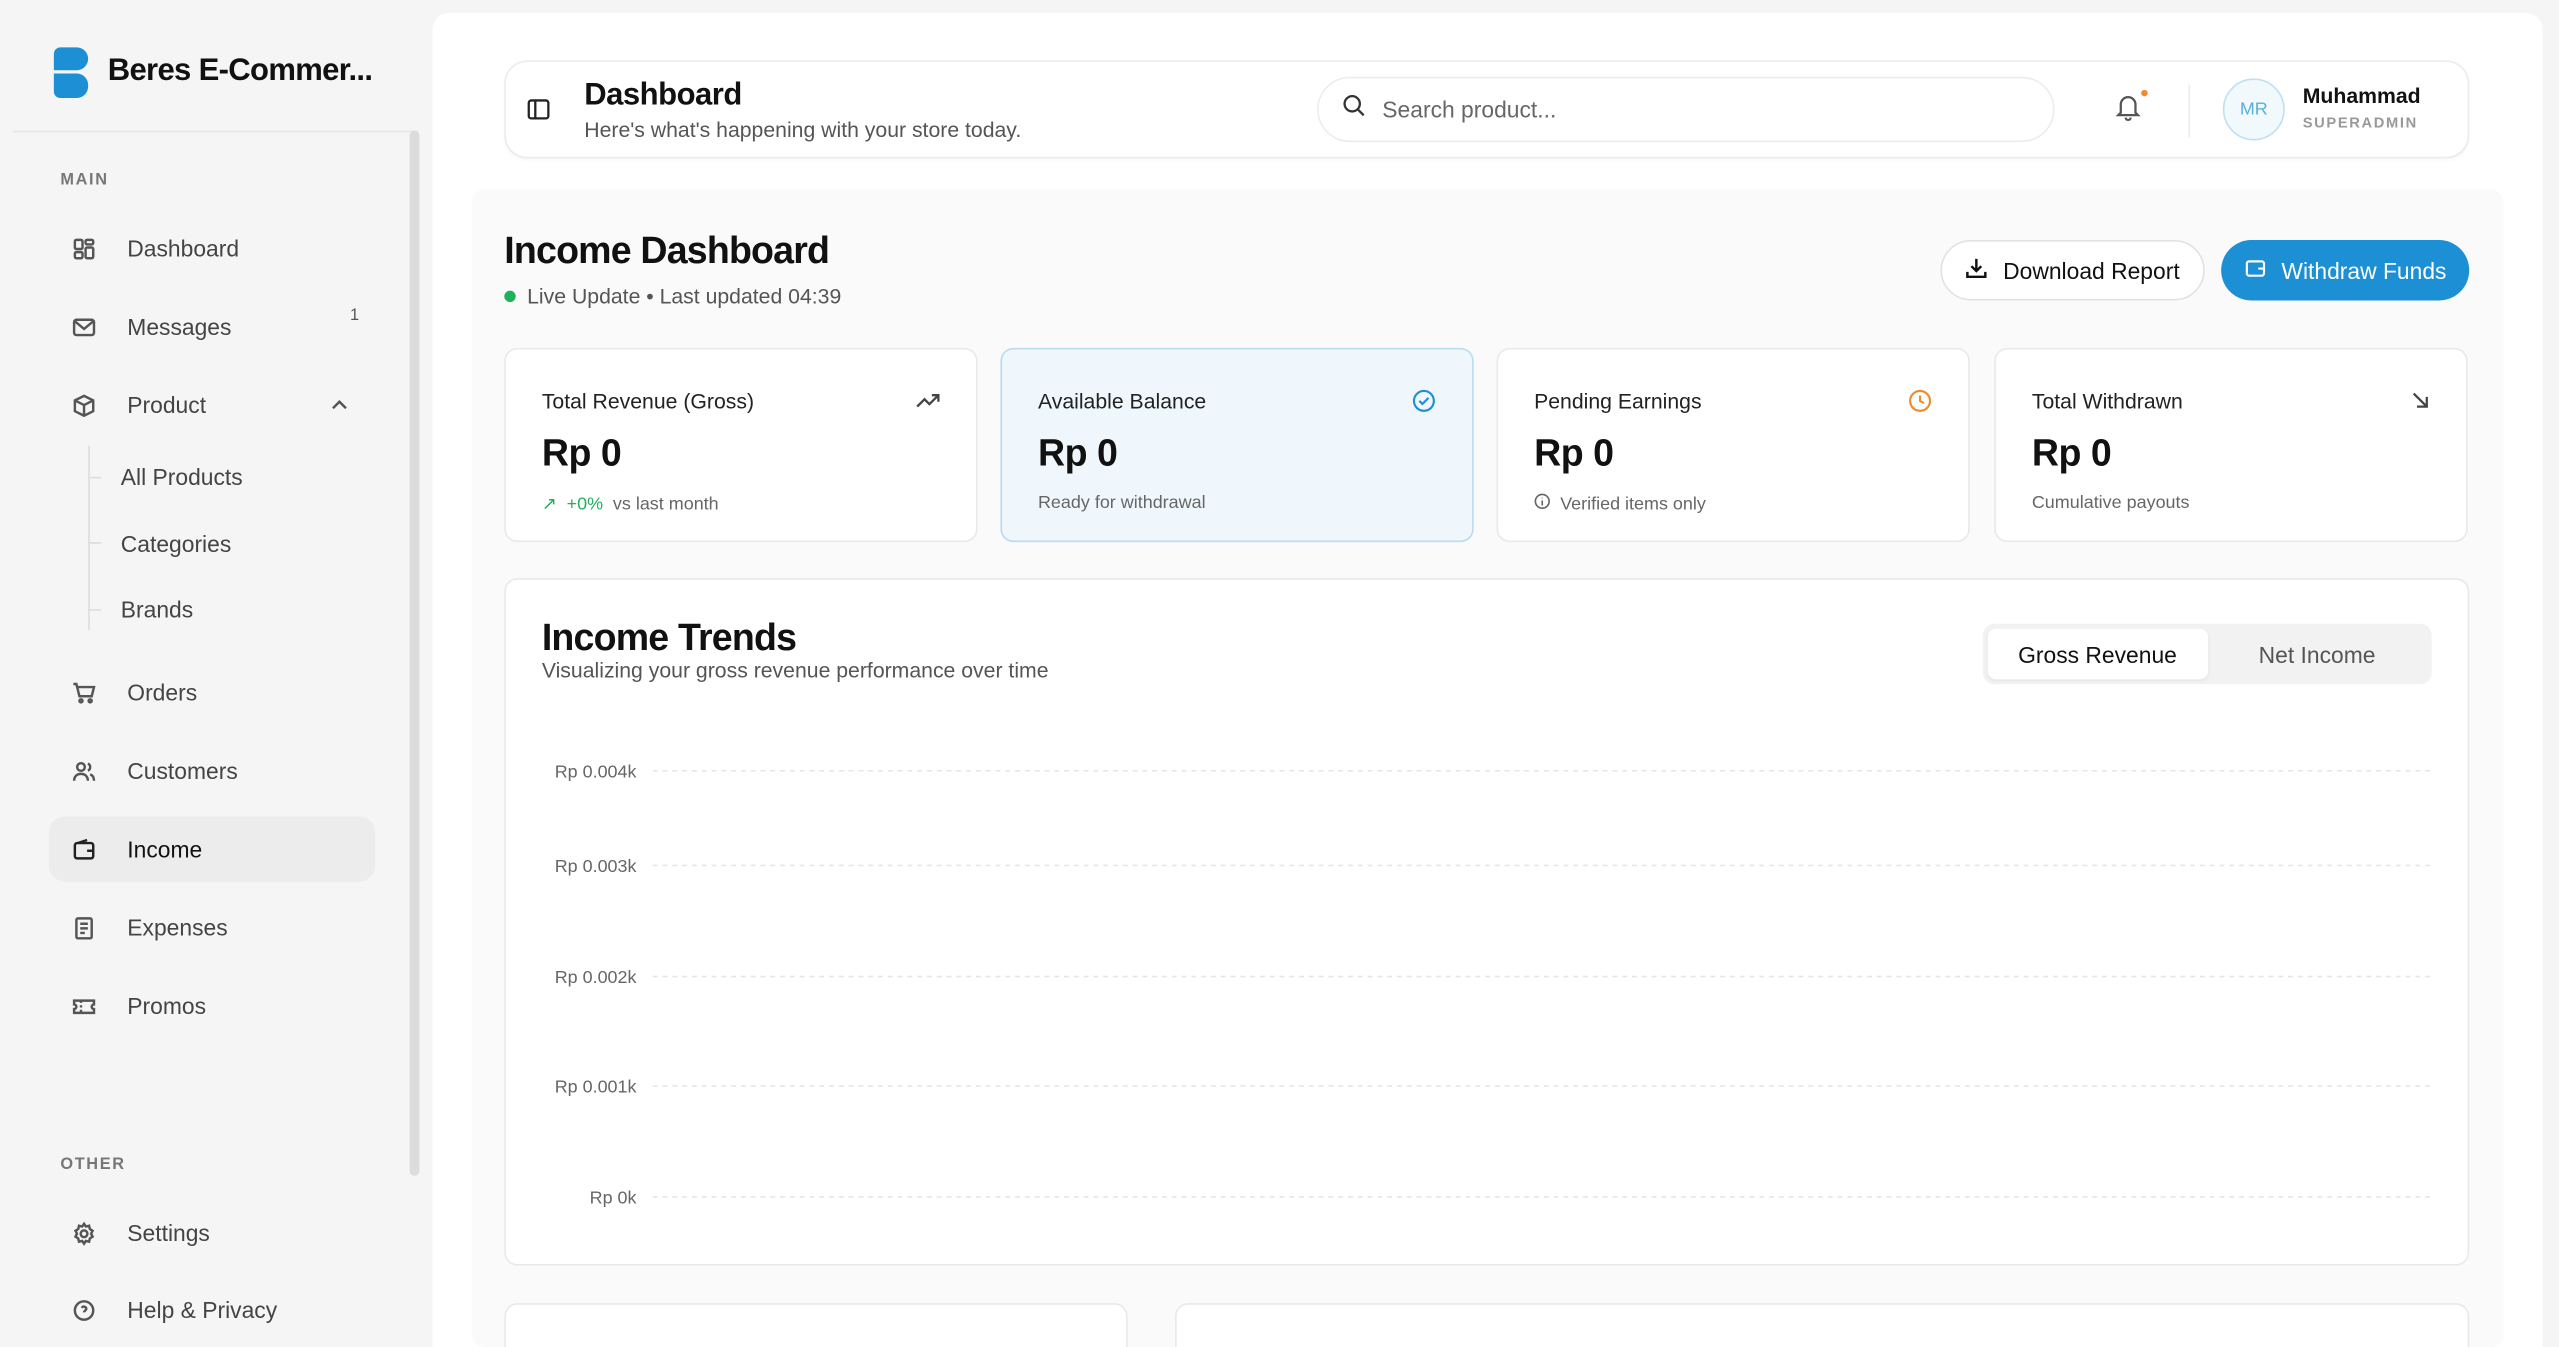 This screenshot has width=2559, height=1347. What do you see at coordinates (83, 248) in the screenshot?
I see `grid-icon` at bounding box center [83, 248].